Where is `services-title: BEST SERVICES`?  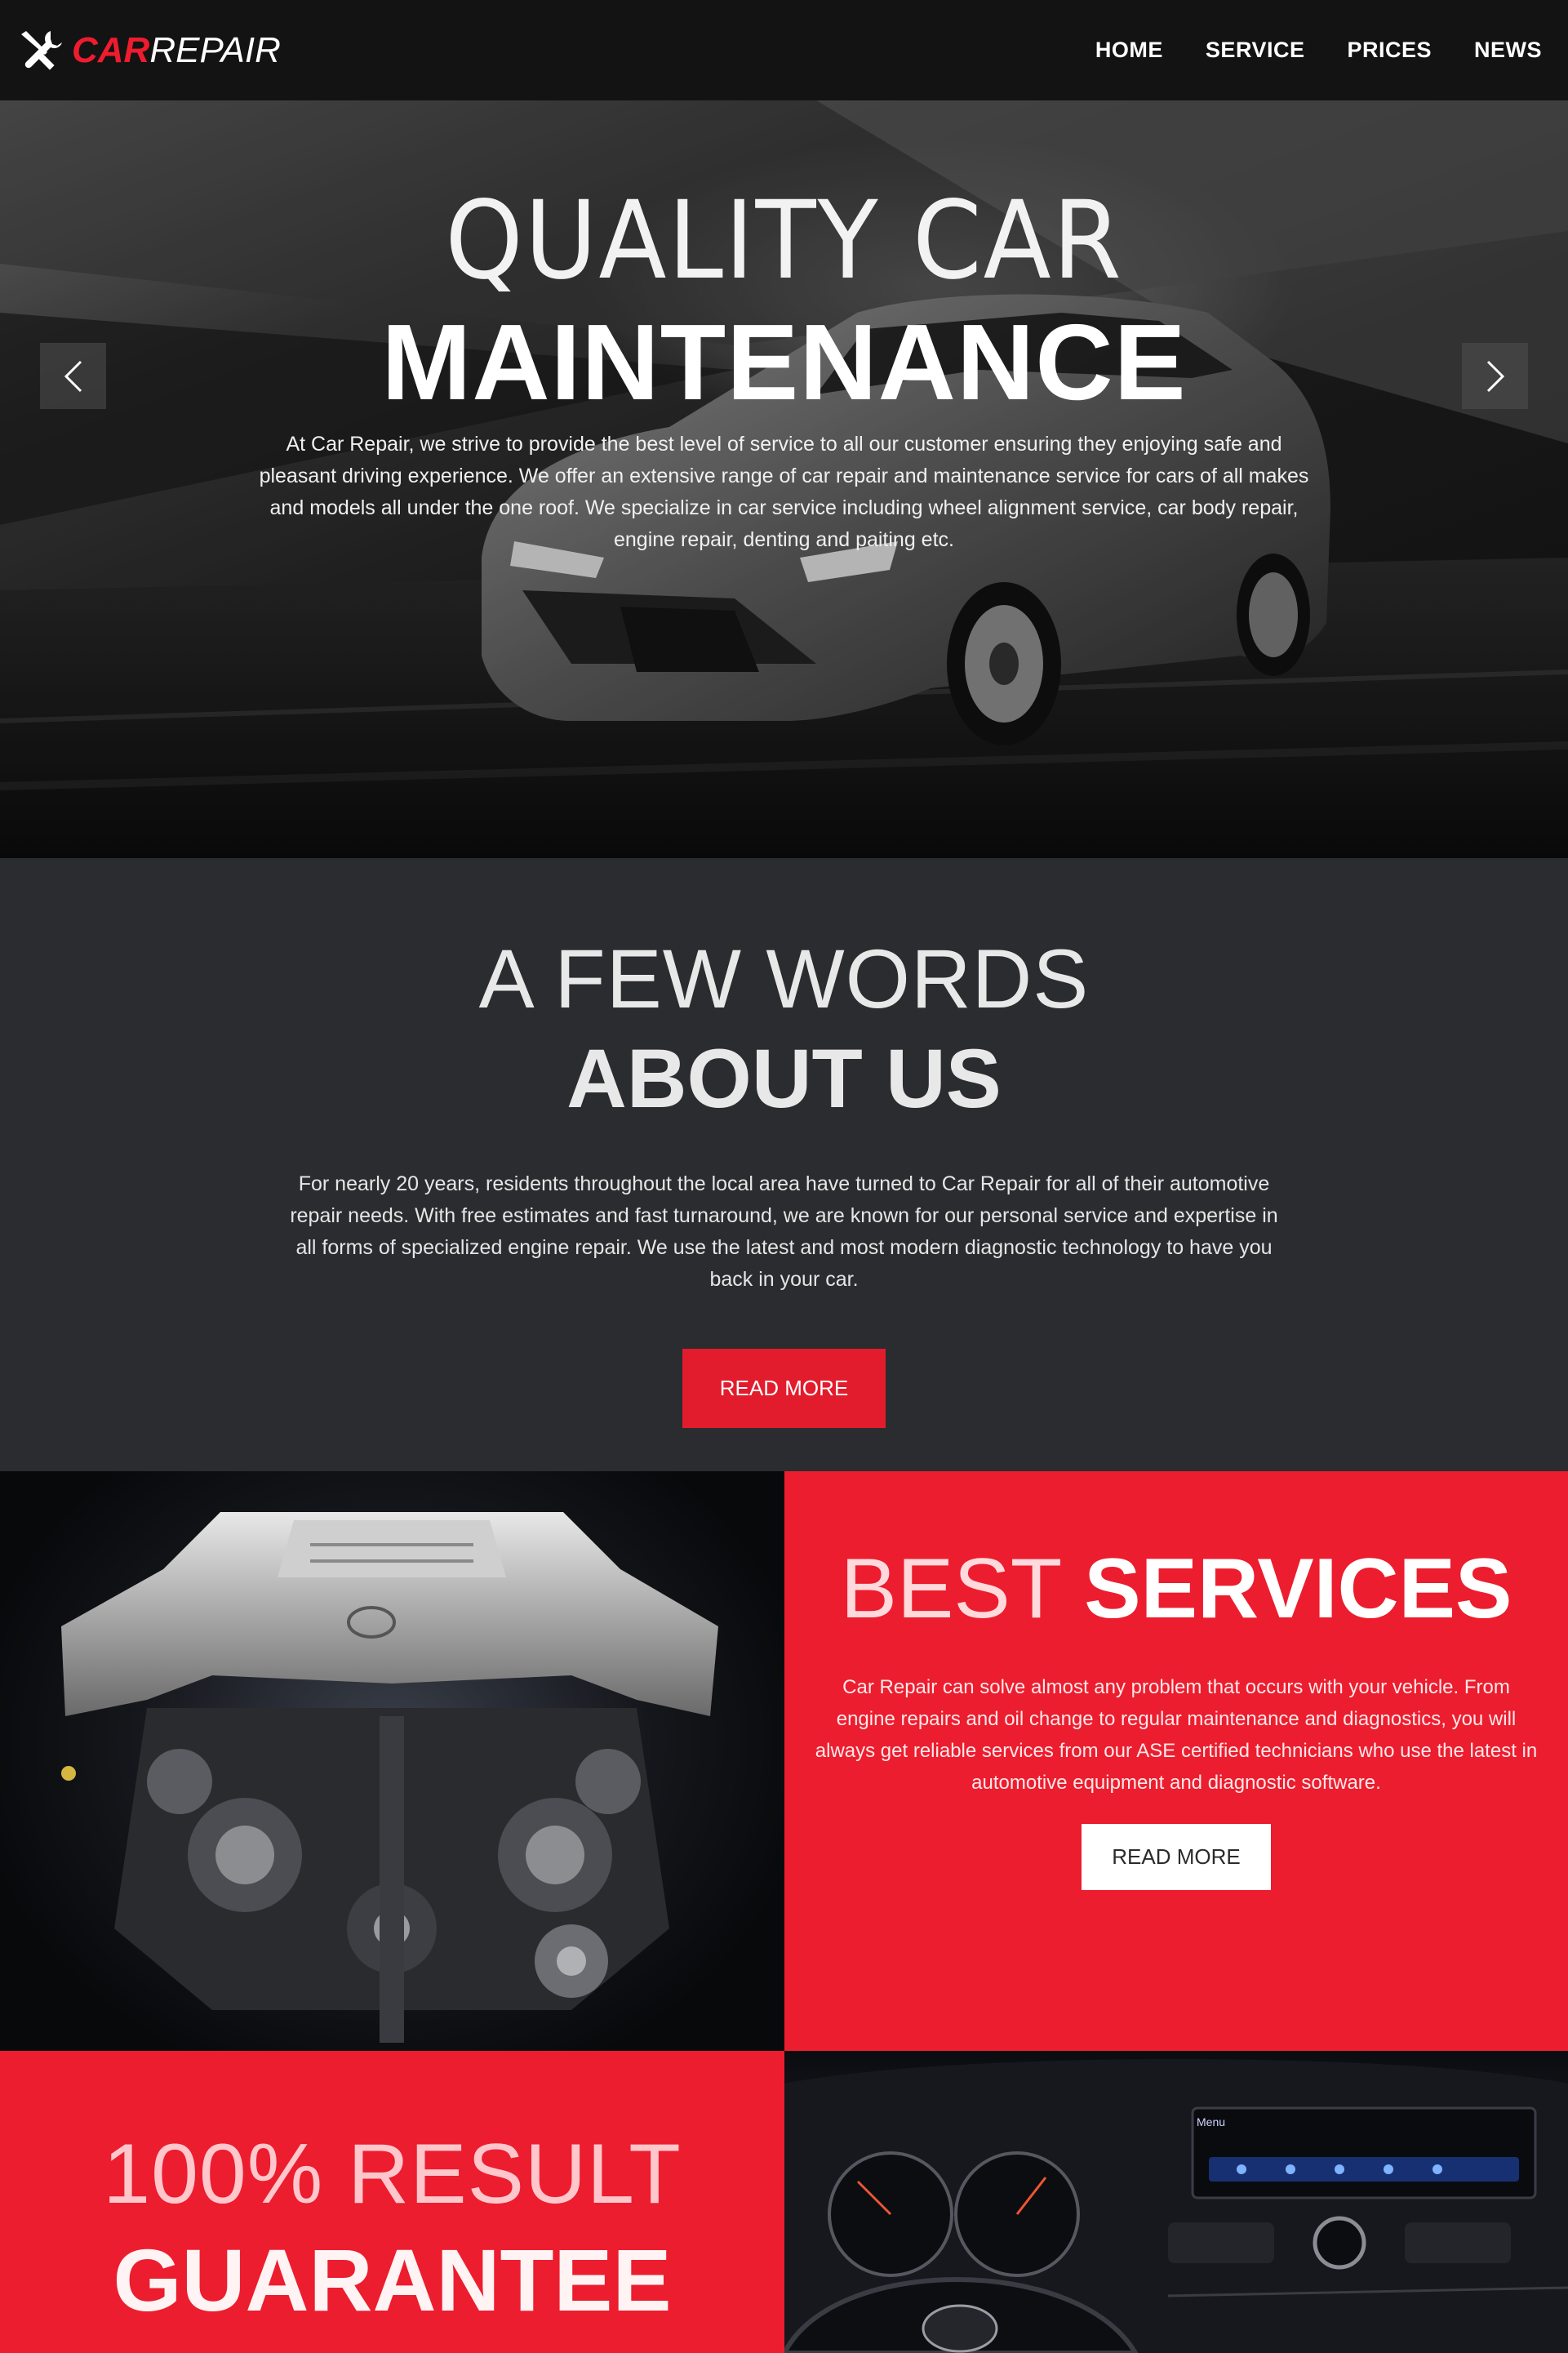 services-title: BEST SERVICES is located at coordinates (1176, 1588).